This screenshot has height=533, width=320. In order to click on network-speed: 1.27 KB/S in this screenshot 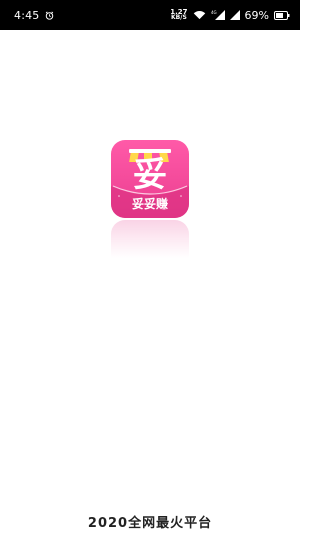, I will do `click(178, 15)`.